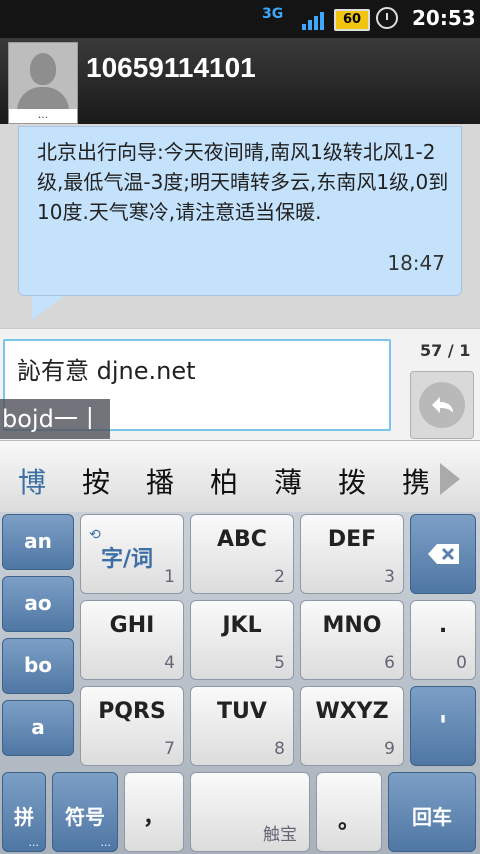 Image resolution: width=480 pixels, height=854 pixels. I want to click on key-dot-zero: . 0, so click(443, 640).